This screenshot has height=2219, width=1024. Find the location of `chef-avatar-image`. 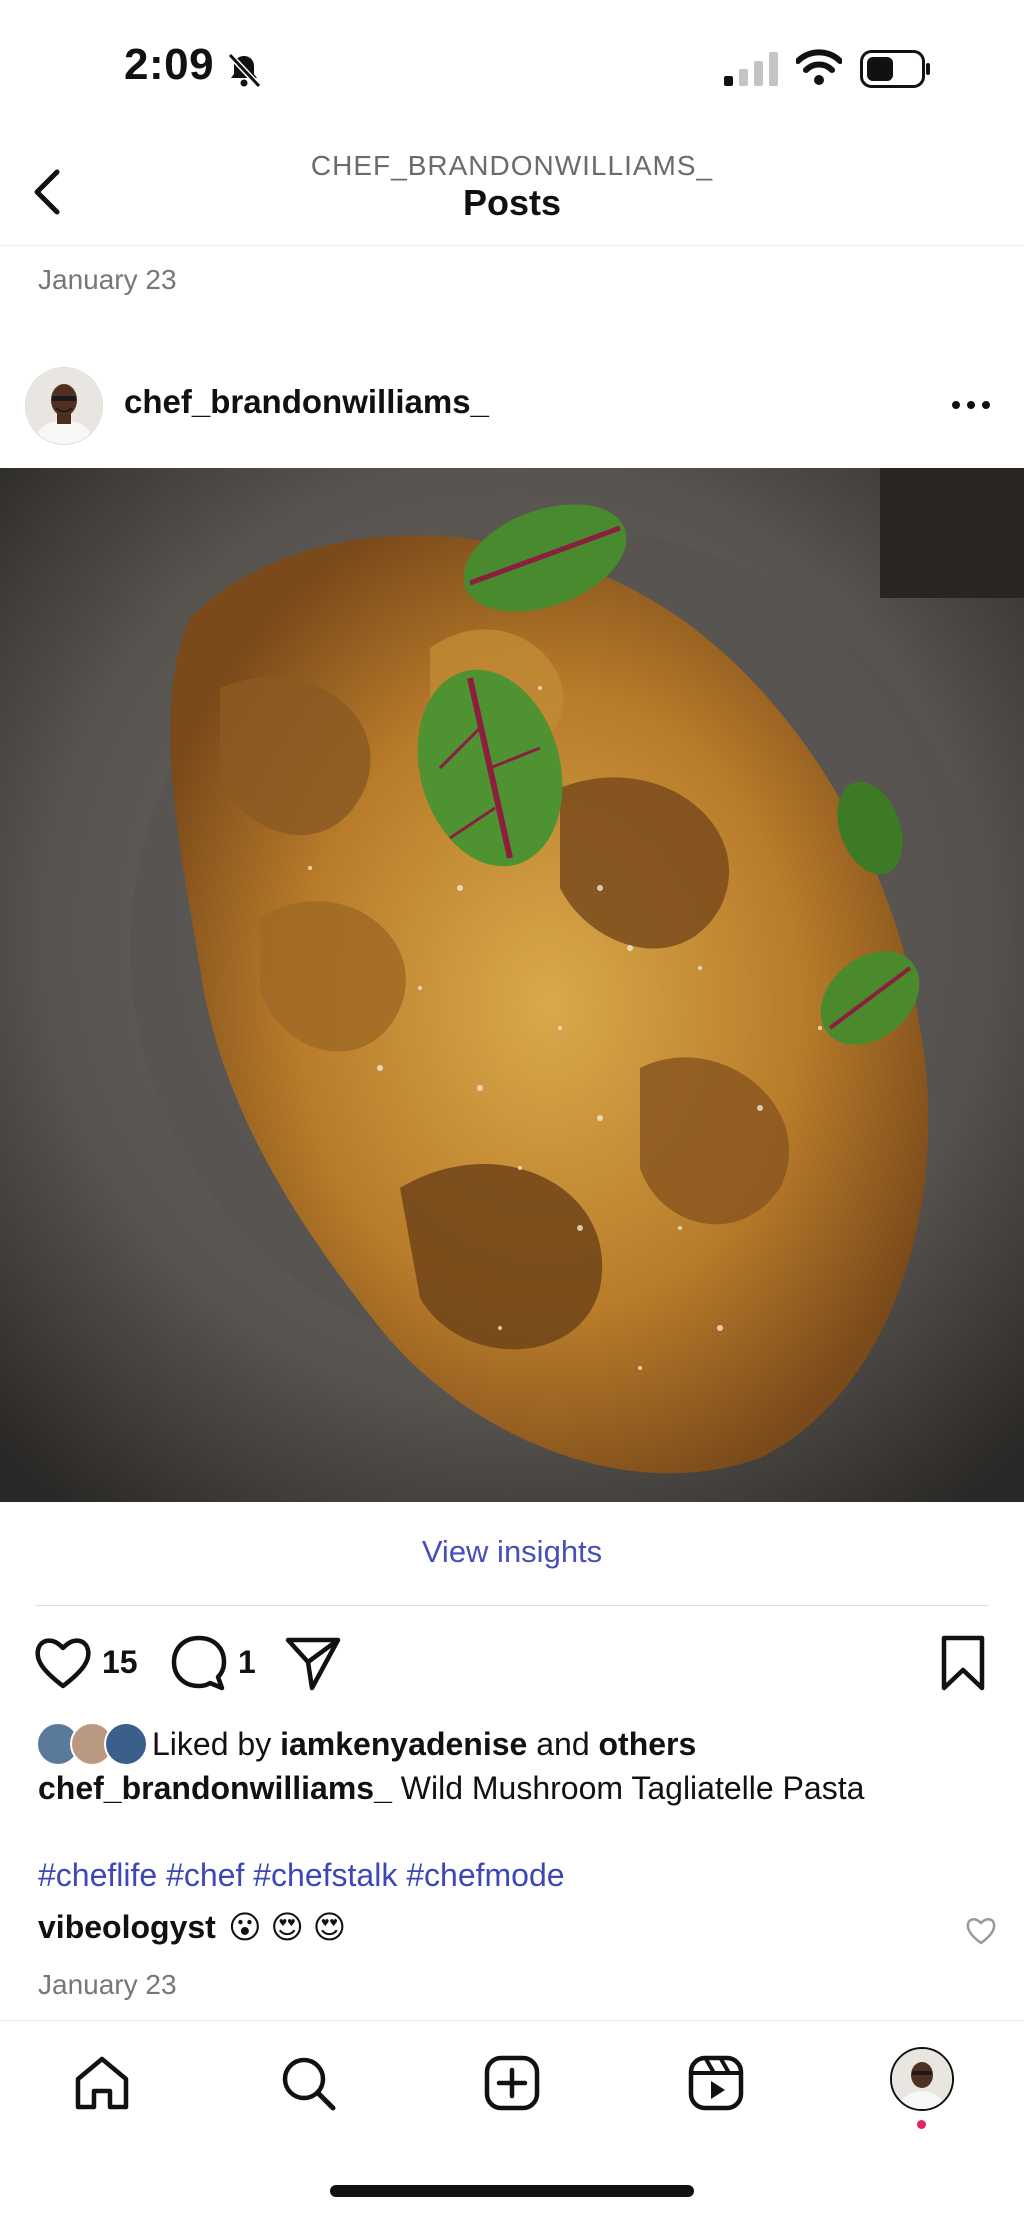

chef-avatar-image is located at coordinates (64, 406).